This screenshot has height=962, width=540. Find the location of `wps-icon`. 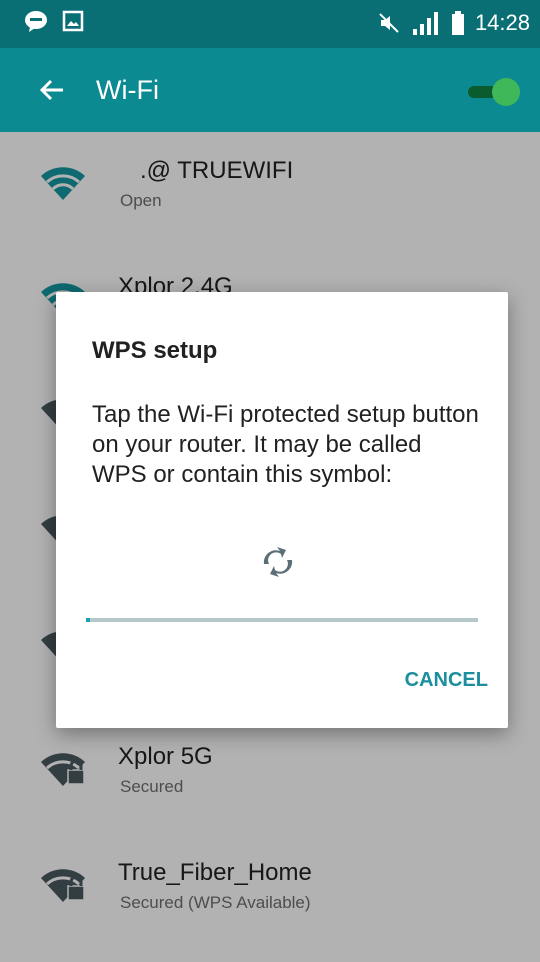

wps-icon is located at coordinates (278, 562).